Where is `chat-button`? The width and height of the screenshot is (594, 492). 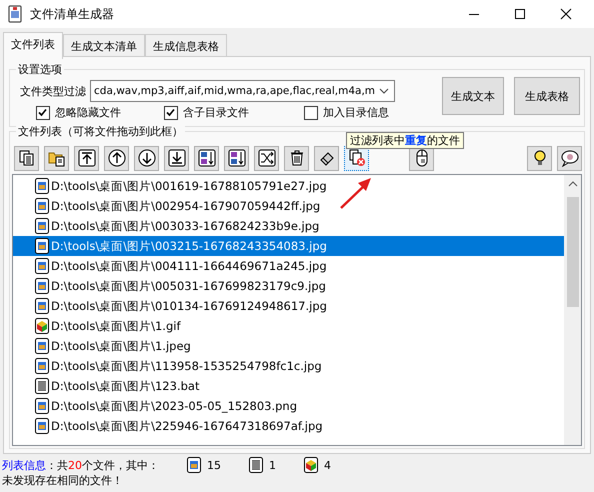 chat-button is located at coordinates (569, 158).